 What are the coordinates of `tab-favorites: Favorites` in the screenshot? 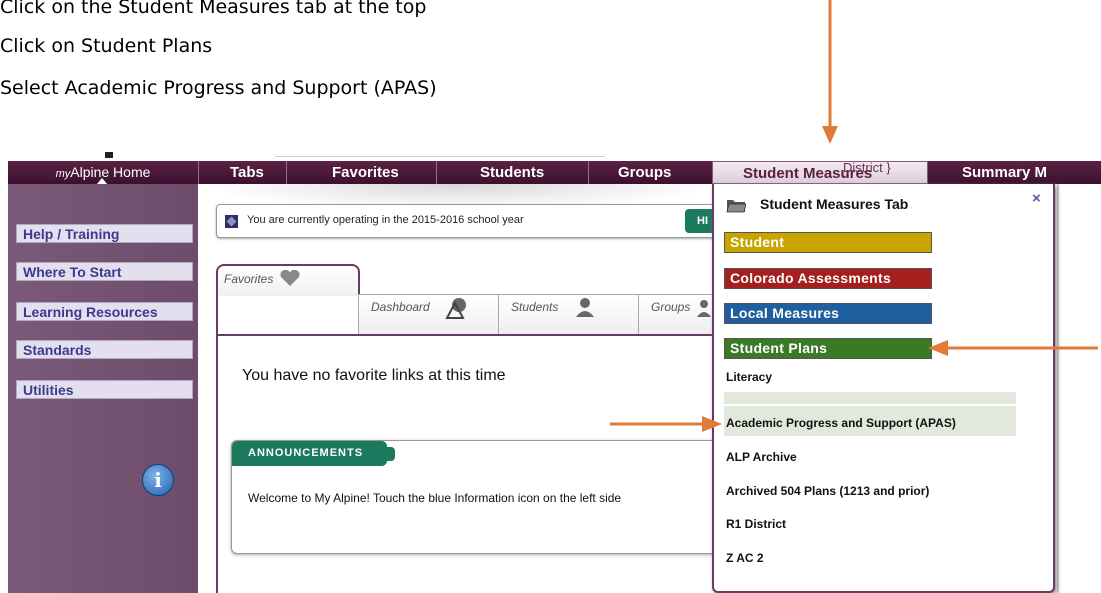 It's located at (288, 280).